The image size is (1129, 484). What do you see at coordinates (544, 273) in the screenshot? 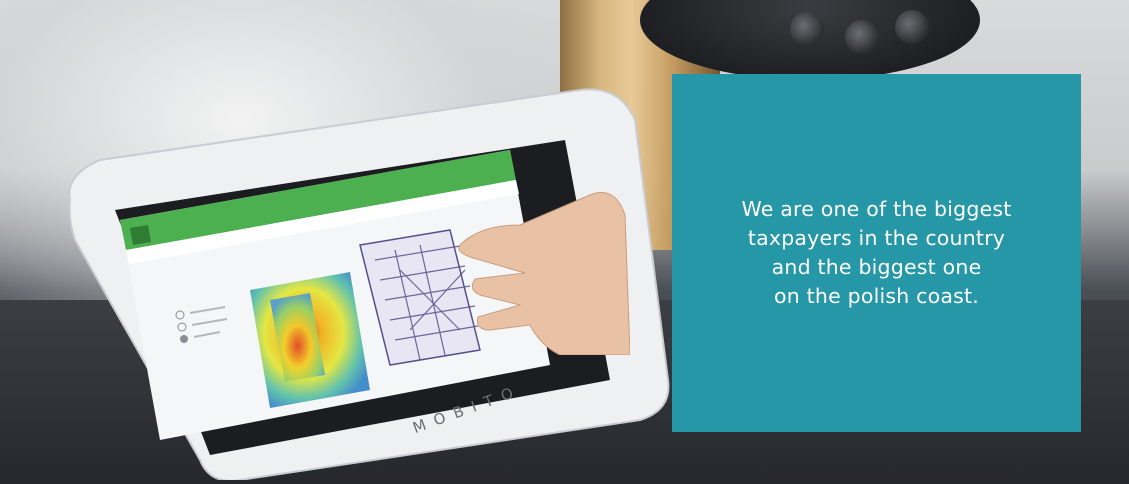
I see `hand` at bounding box center [544, 273].